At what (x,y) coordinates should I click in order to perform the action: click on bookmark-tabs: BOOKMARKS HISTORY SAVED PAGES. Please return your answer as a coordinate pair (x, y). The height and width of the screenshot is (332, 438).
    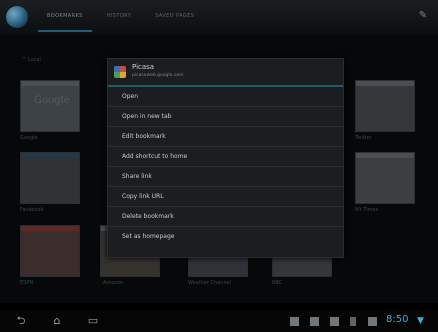
    Looking at the image, I should click on (123, 17).